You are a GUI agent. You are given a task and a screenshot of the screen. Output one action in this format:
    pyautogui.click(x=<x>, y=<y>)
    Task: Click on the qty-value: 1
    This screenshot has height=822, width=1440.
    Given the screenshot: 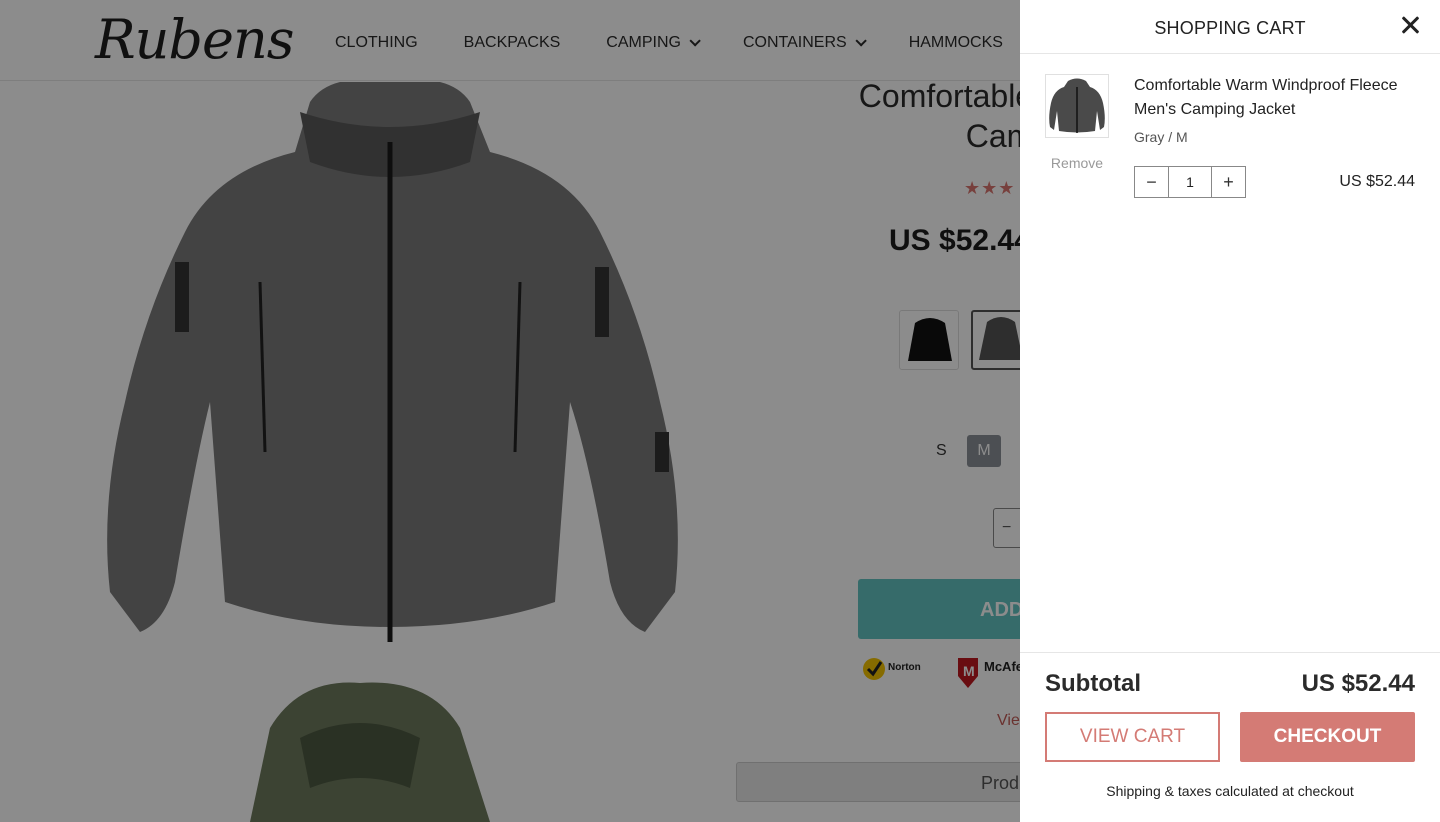 What is the action you would take?
    pyautogui.click(x=1190, y=182)
    